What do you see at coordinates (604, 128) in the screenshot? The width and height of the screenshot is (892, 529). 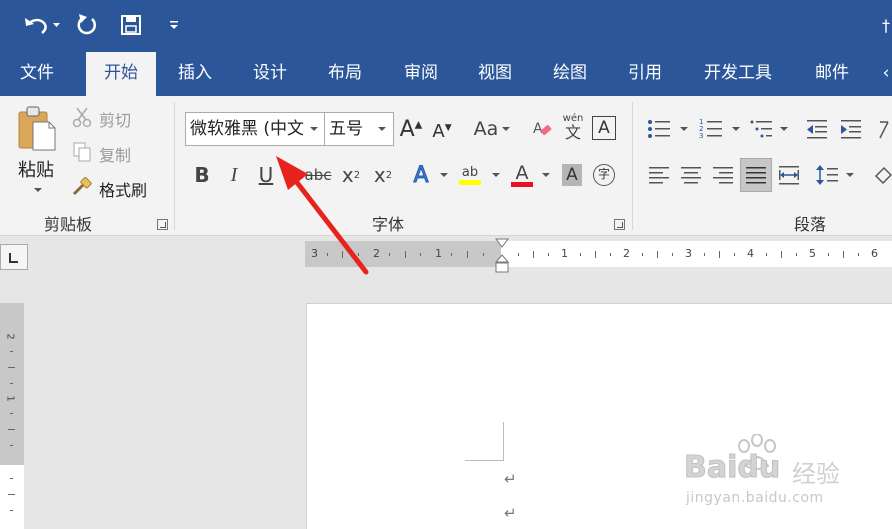 I see `character-border-button: A` at bounding box center [604, 128].